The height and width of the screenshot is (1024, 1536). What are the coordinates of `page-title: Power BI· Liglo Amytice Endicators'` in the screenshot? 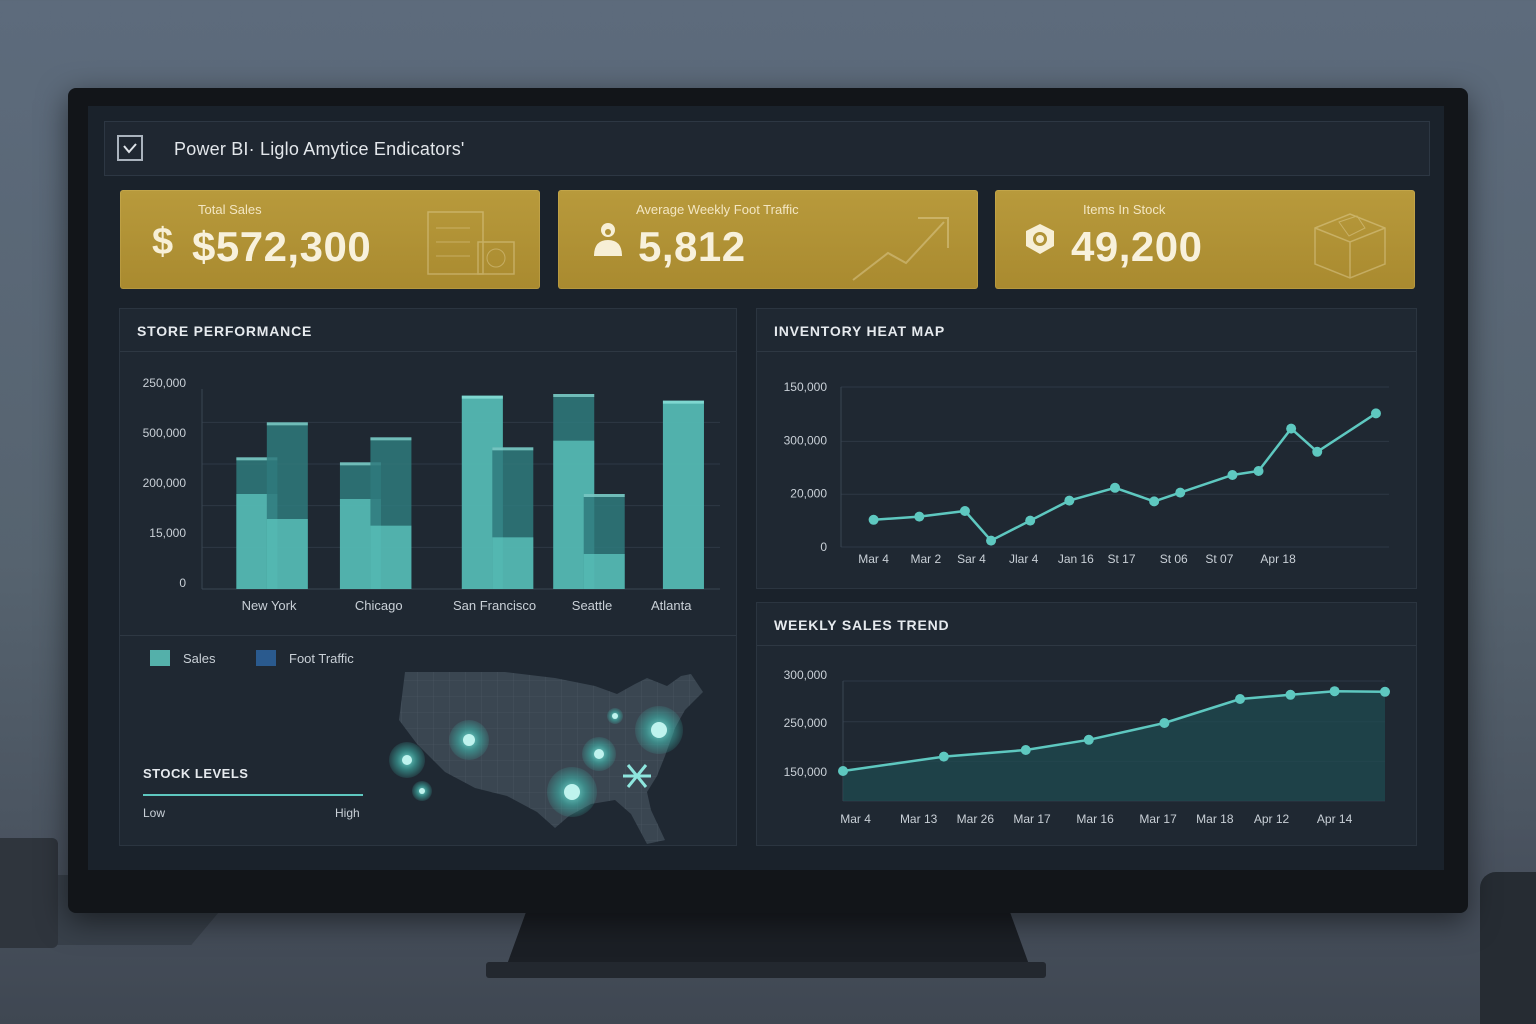 It's located at (319, 149).